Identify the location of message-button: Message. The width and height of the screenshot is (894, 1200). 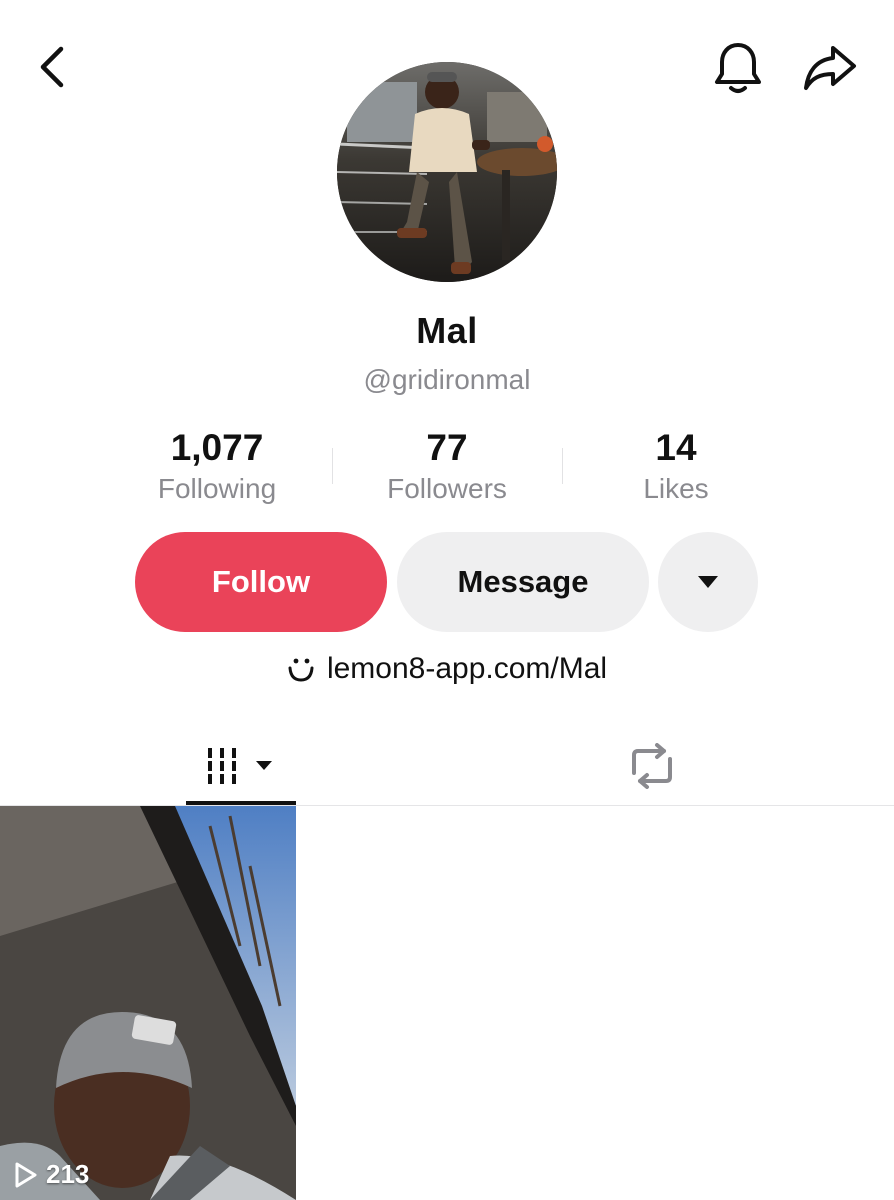
(523, 582).